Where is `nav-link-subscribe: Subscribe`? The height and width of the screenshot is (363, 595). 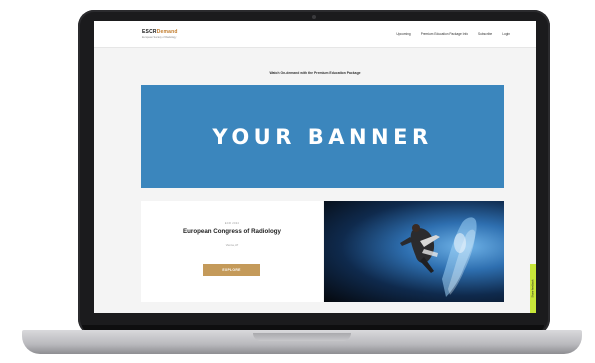
nav-link-subscribe: Subscribe is located at coordinates (485, 34).